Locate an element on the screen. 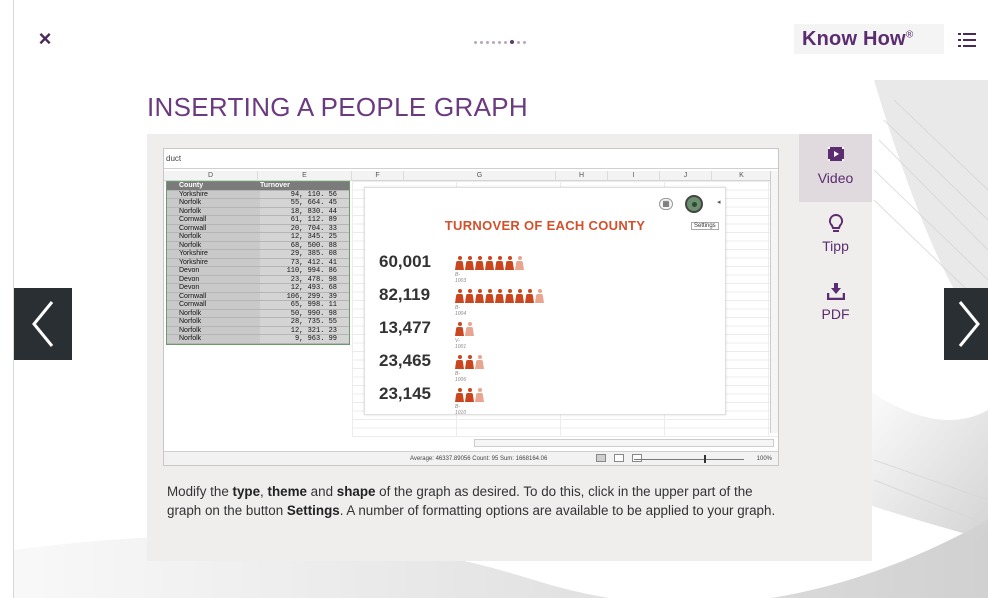 This screenshot has width=988, height=598. zoom-knob is located at coordinates (705, 459).